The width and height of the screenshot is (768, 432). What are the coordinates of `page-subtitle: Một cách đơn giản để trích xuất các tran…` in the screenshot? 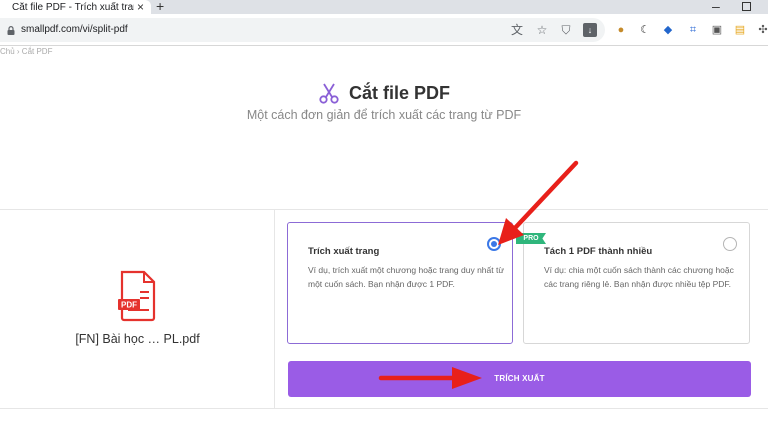 It's located at (384, 115).